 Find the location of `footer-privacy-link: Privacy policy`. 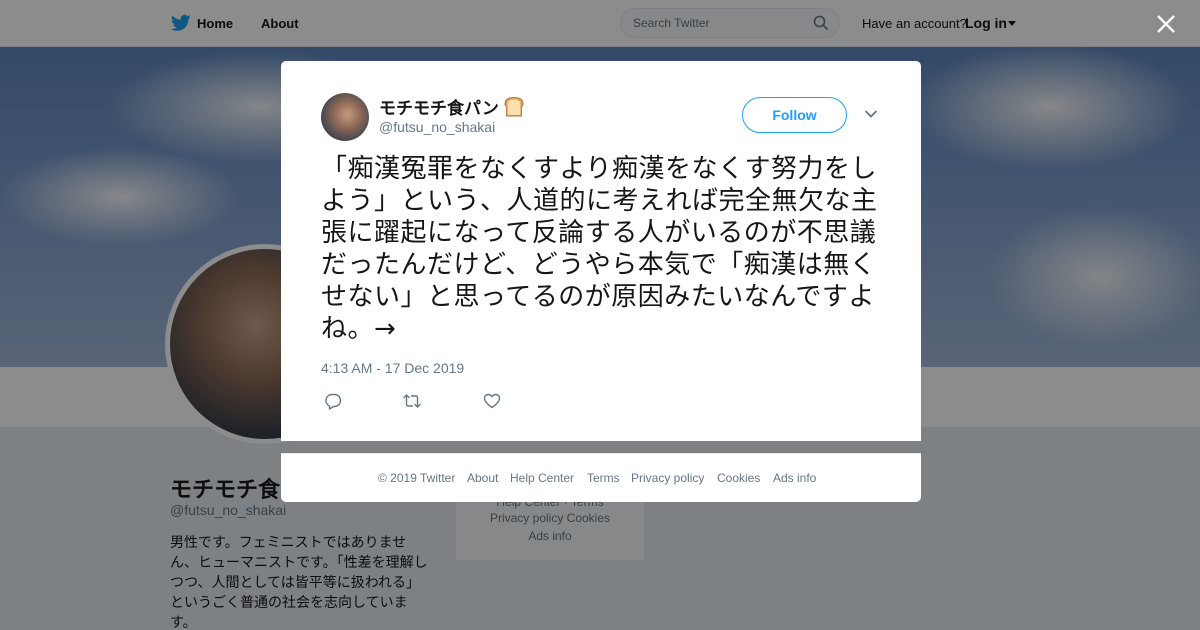

footer-privacy-link: Privacy policy is located at coordinates (667, 478).